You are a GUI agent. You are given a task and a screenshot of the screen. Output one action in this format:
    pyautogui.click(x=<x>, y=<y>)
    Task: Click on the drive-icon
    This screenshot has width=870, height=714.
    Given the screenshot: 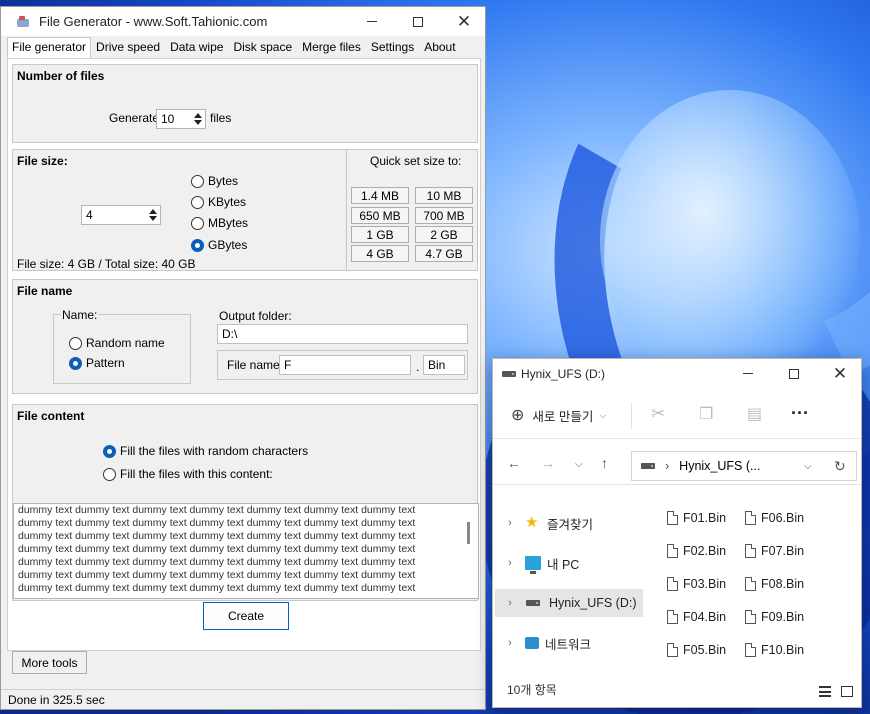 What is the action you would take?
    pyautogui.click(x=533, y=603)
    